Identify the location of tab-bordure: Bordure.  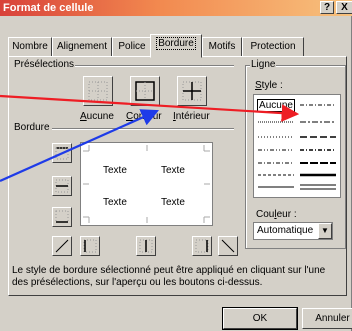
(176, 46).